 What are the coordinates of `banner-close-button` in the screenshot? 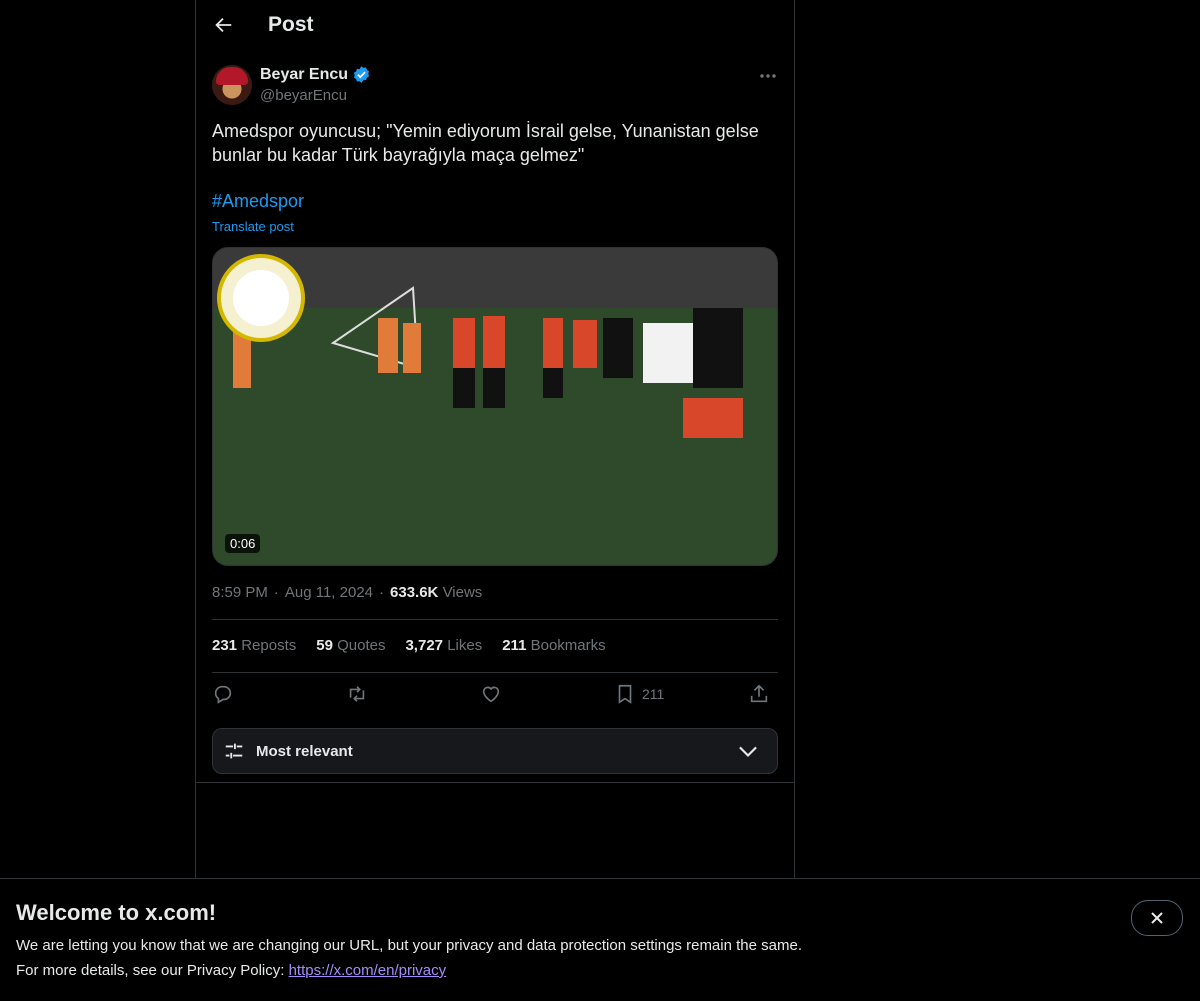 It's located at (1157, 918).